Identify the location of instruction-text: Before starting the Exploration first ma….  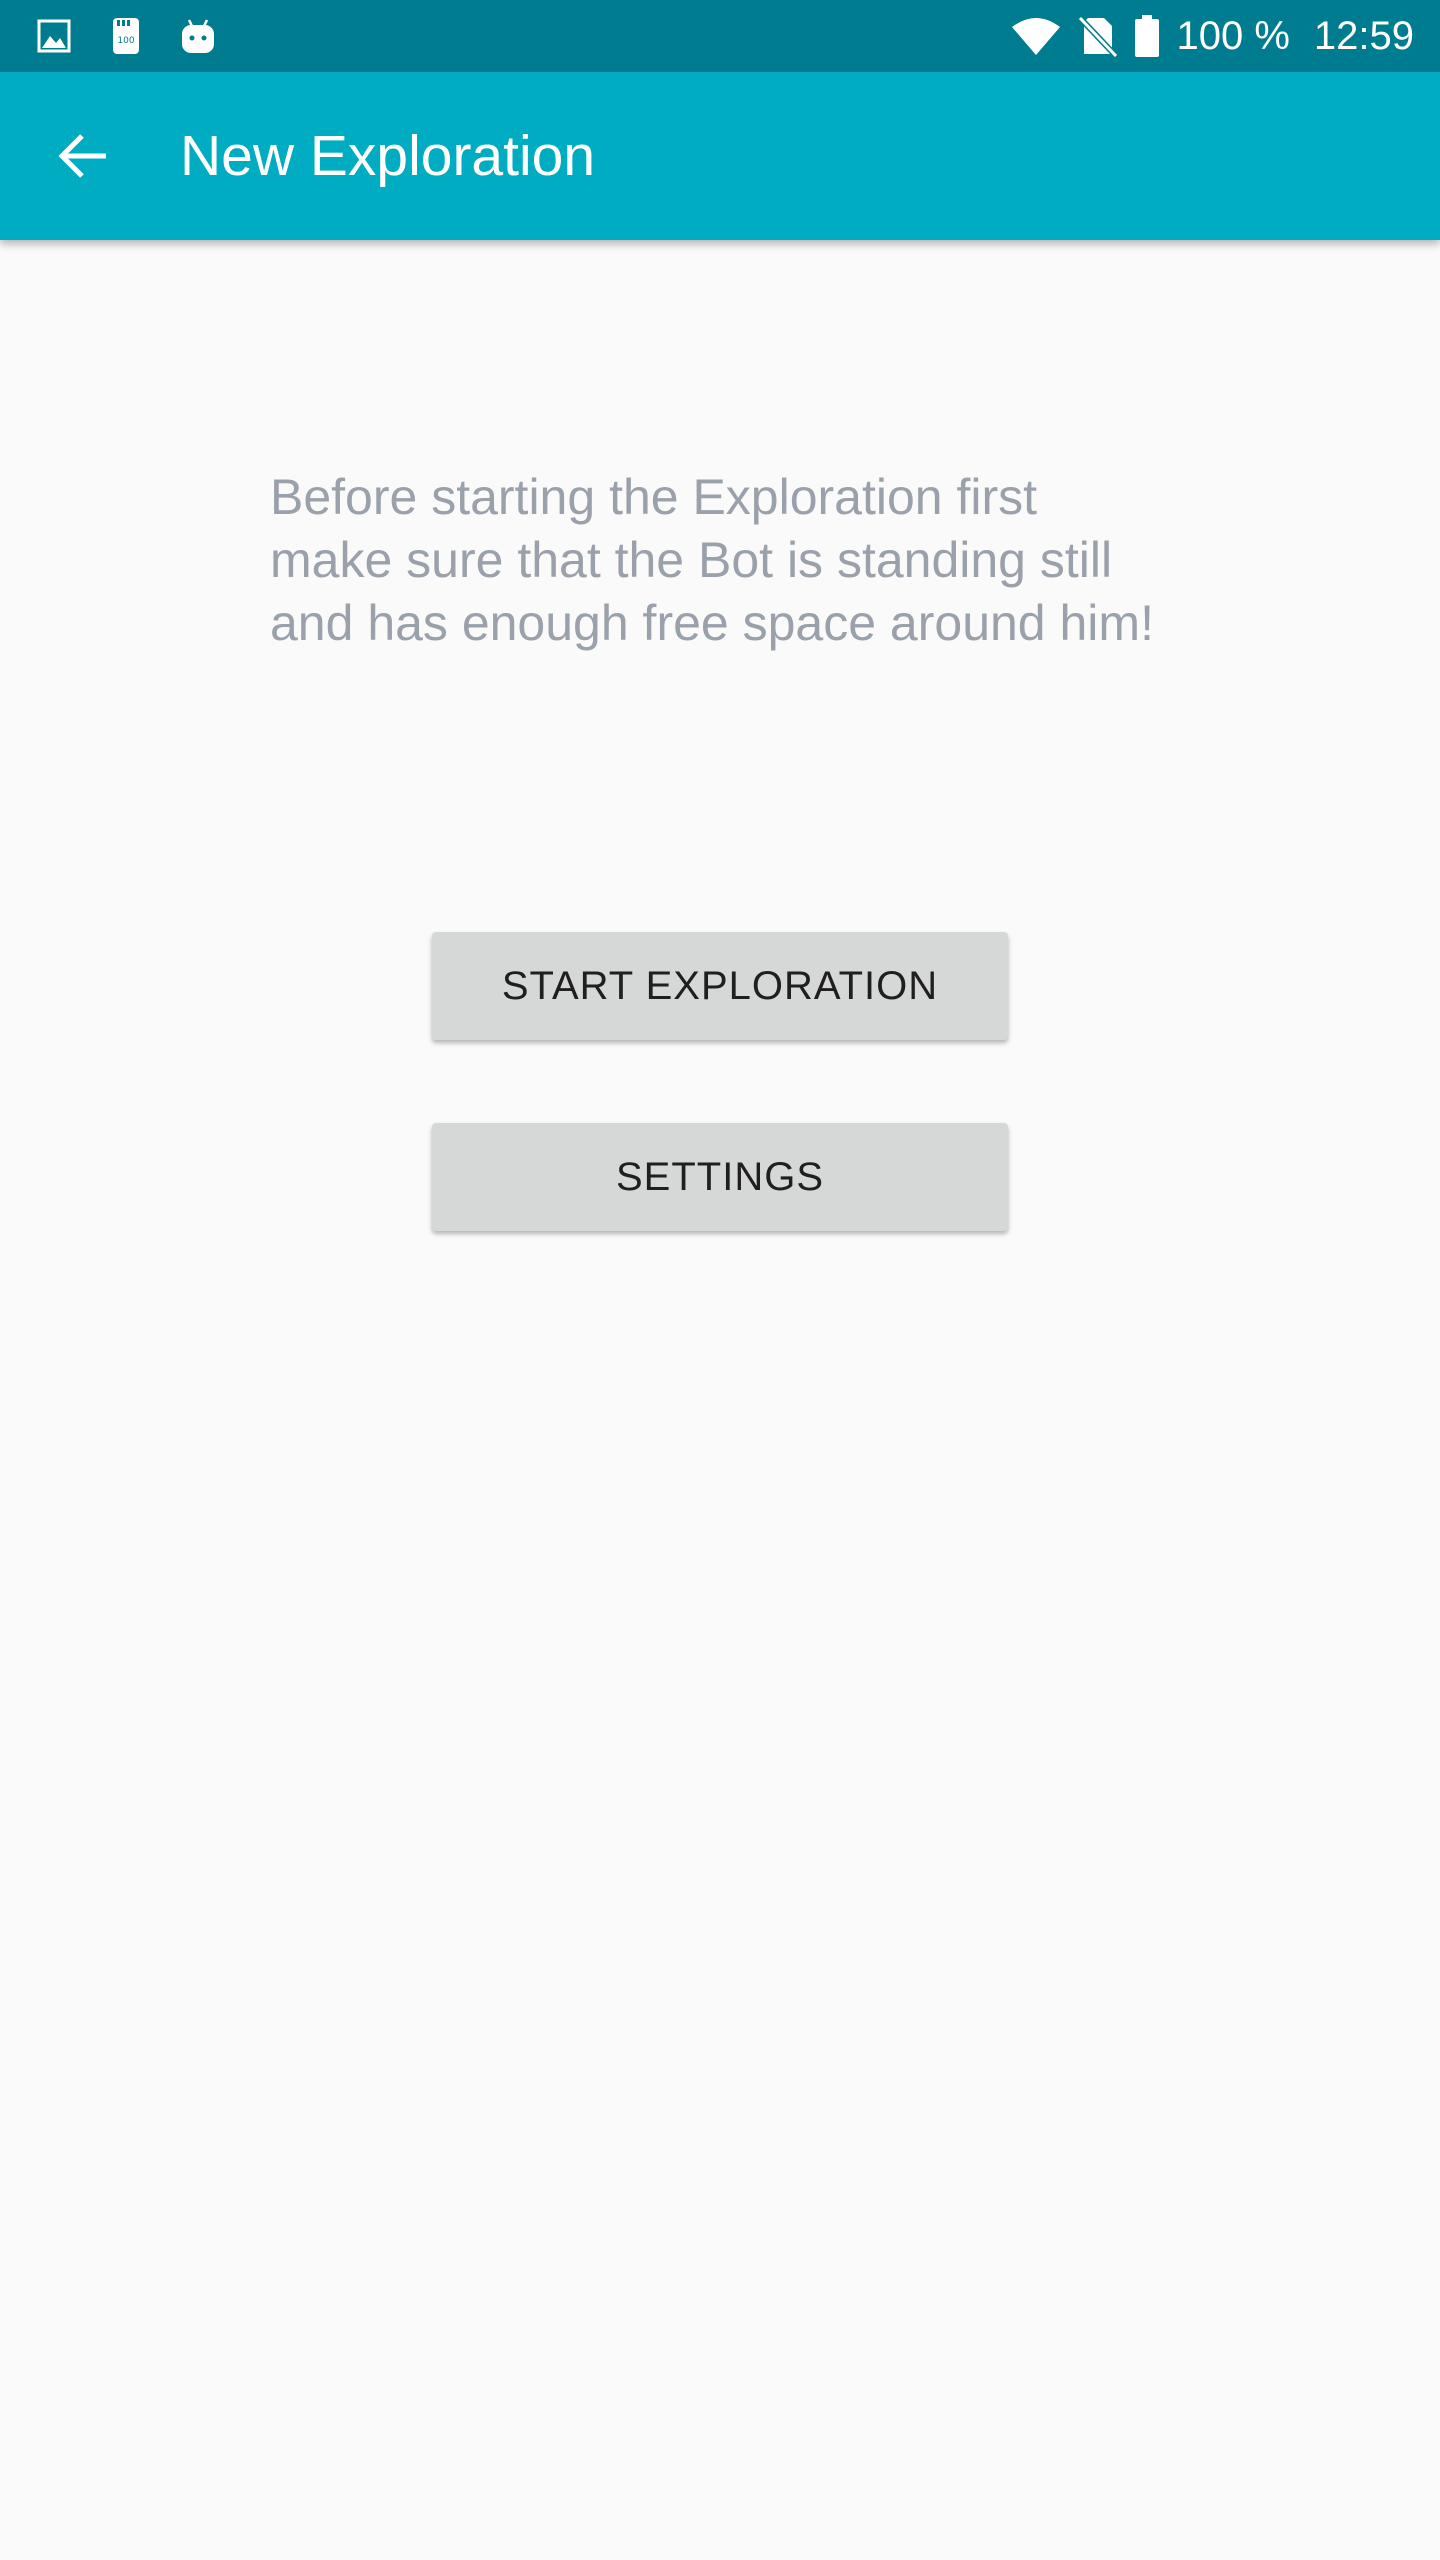
(712, 560).